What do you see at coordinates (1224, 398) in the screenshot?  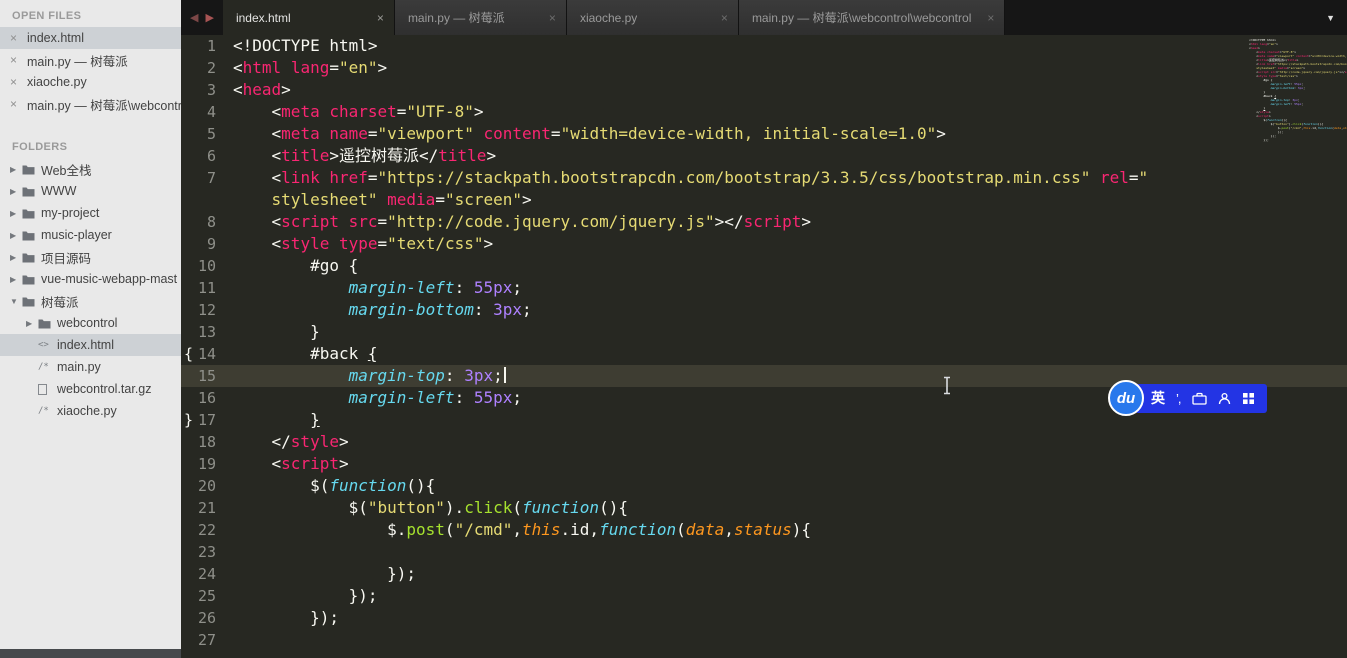 I see `user-icon` at bounding box center [1224, 398].